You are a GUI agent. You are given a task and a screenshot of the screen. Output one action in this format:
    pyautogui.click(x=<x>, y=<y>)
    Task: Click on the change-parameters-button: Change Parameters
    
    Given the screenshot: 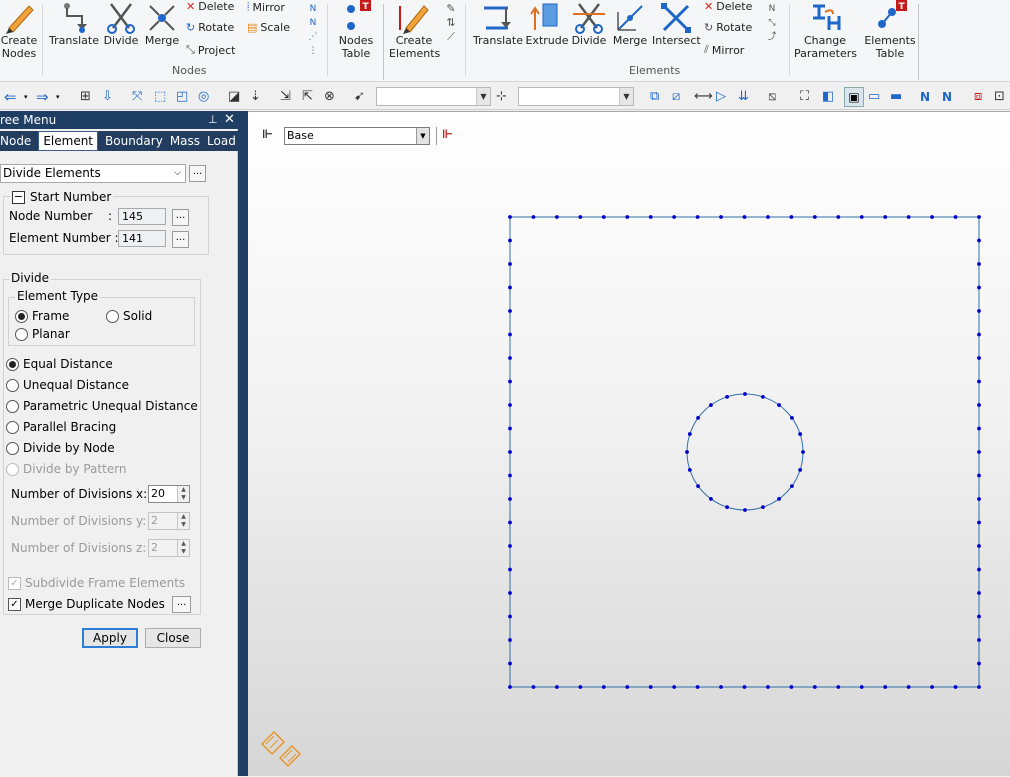 What is the action you would take?
    pyautogui.click(x=825, y=30)
    